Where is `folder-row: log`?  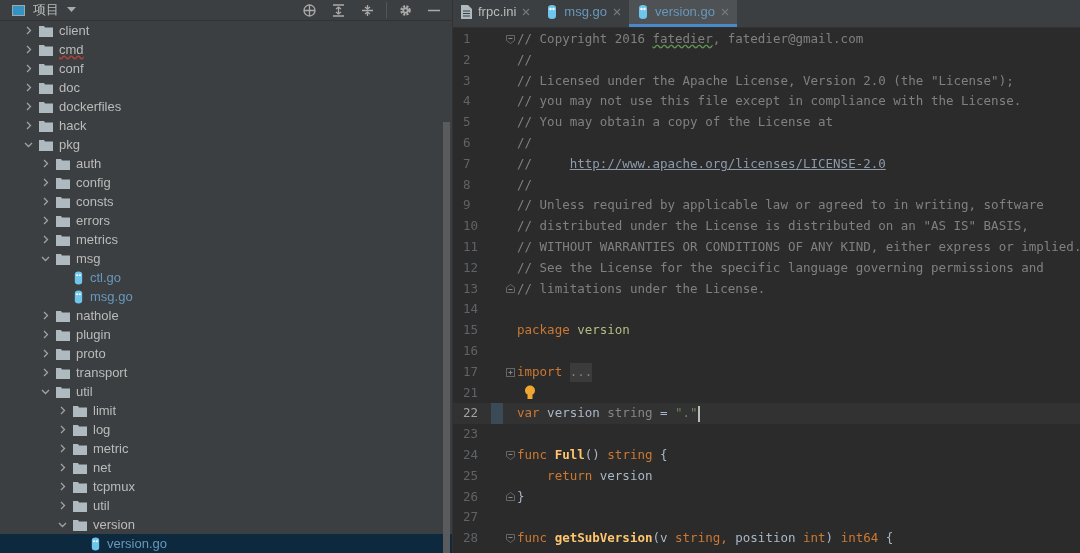 folder-row: log is located at coordinates (226, 429).